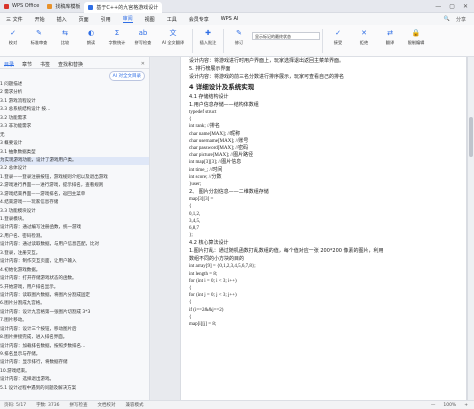 The width and height of the screenshot is (474, 409). What do you see at coordinates (74, 178) in the screenshot?
I see `toc-item: 1.登录——登录注册按钮，游戏规则介绍以及退出游戏` at bounding box center [74, 178].